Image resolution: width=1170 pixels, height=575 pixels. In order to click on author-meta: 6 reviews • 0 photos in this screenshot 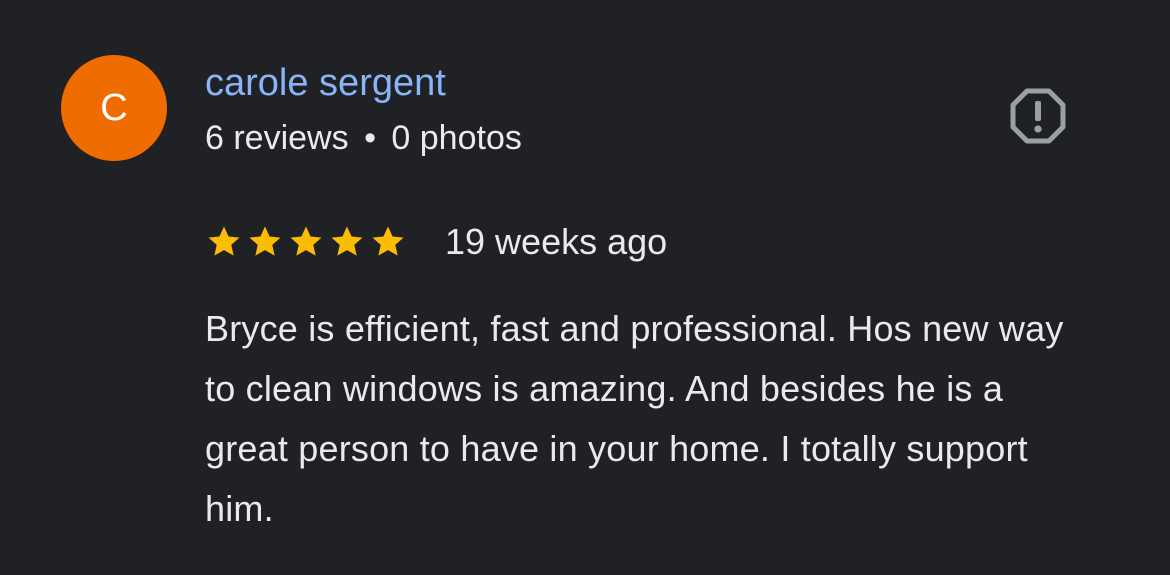, I will do `click(363, 138)`.